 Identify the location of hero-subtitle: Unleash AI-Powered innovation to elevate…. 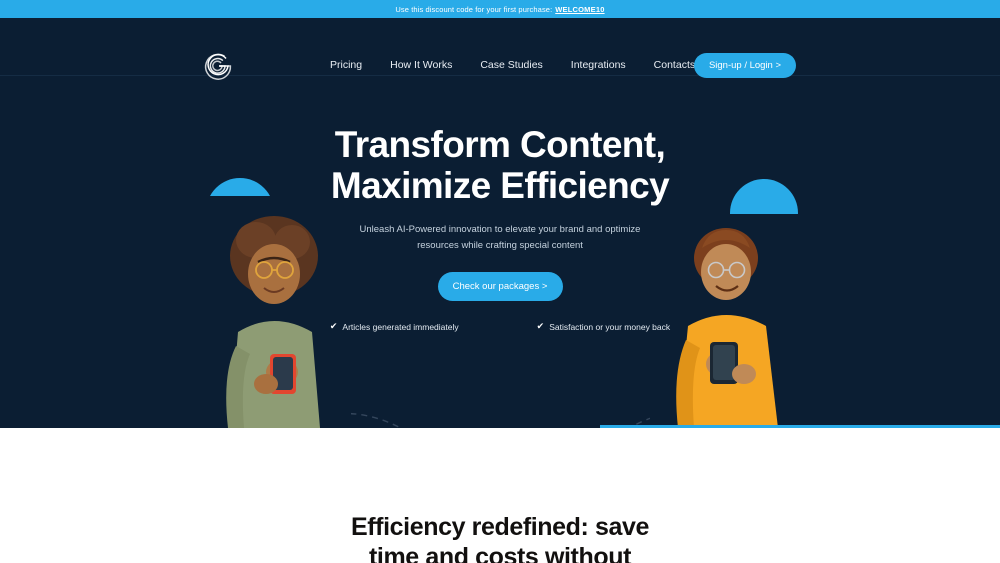
(500, 237).